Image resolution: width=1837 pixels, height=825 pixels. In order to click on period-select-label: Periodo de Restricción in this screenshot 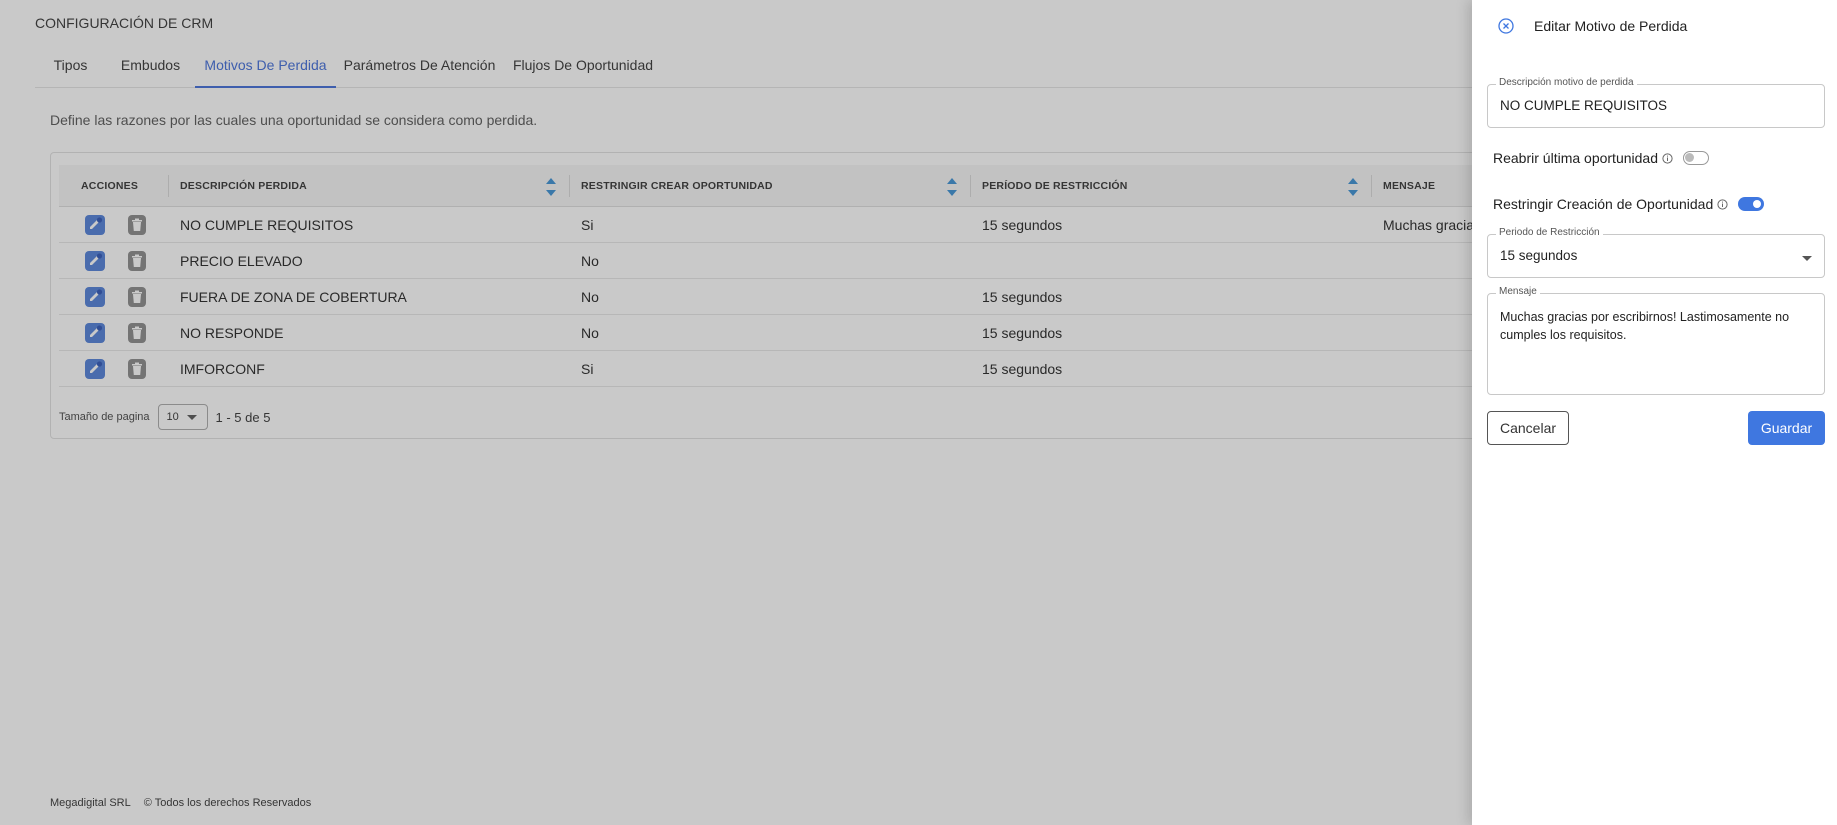, I will do `click(1549, 232)`.